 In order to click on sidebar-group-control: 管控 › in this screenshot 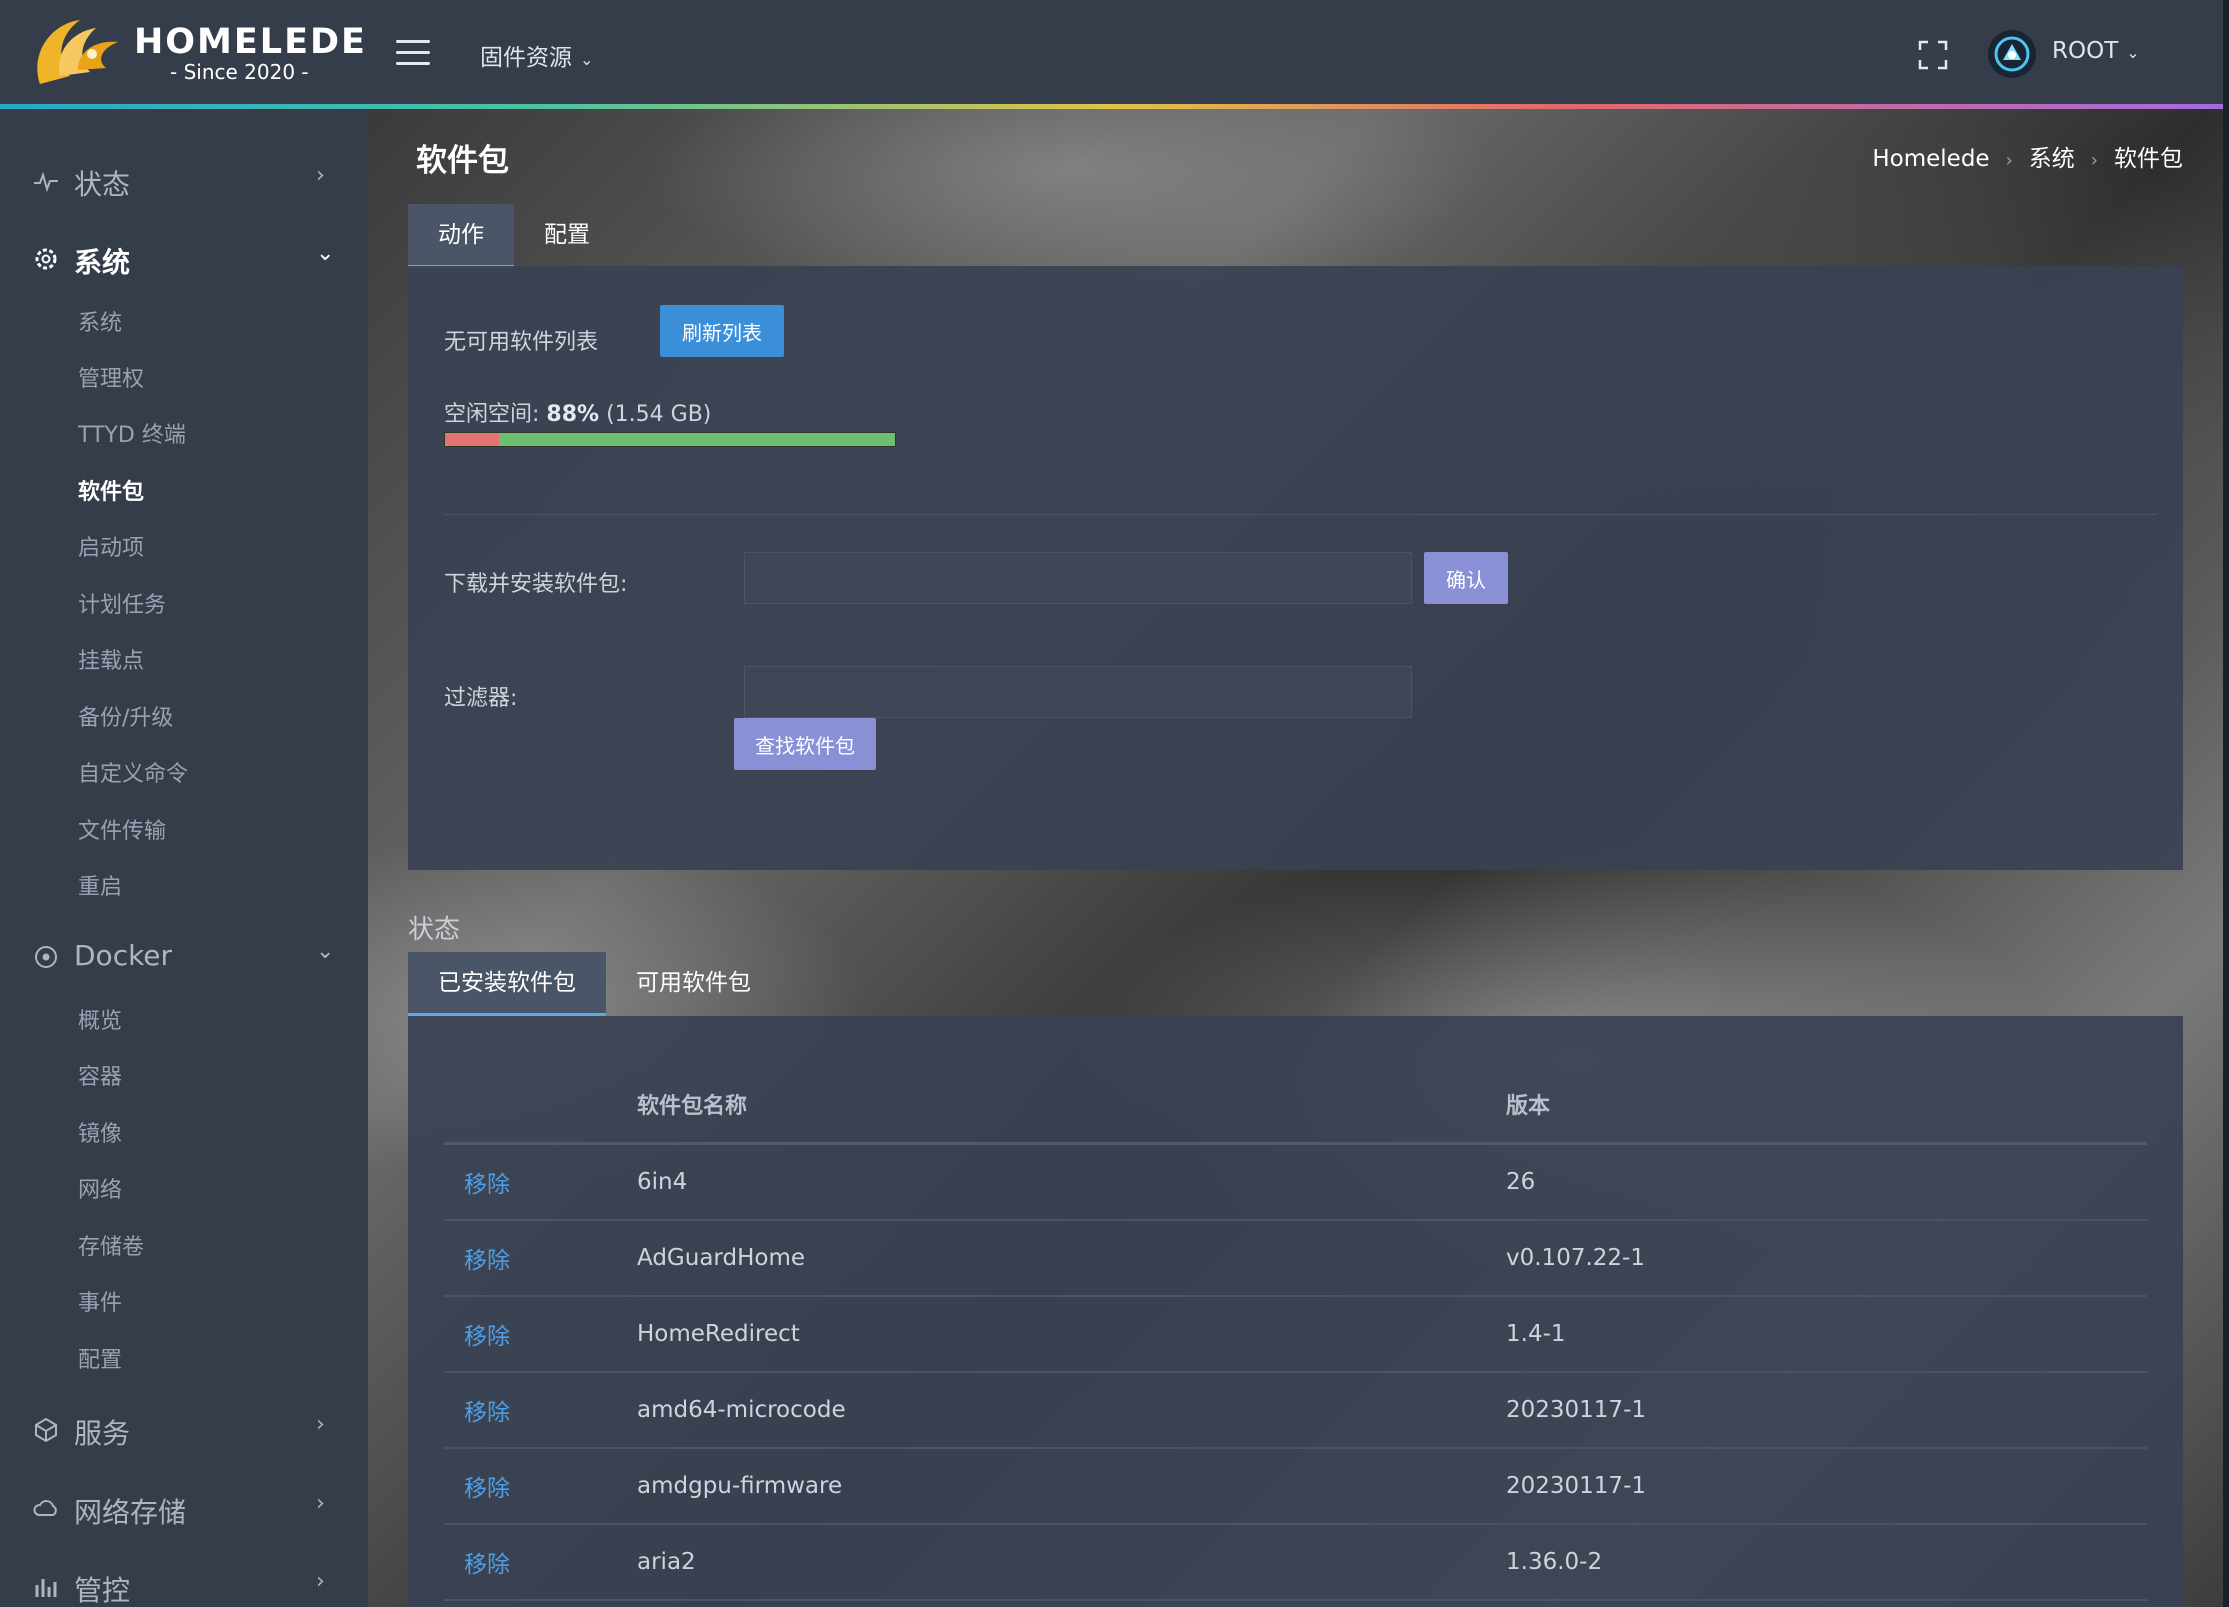, I will do `click(184, 1584)`.